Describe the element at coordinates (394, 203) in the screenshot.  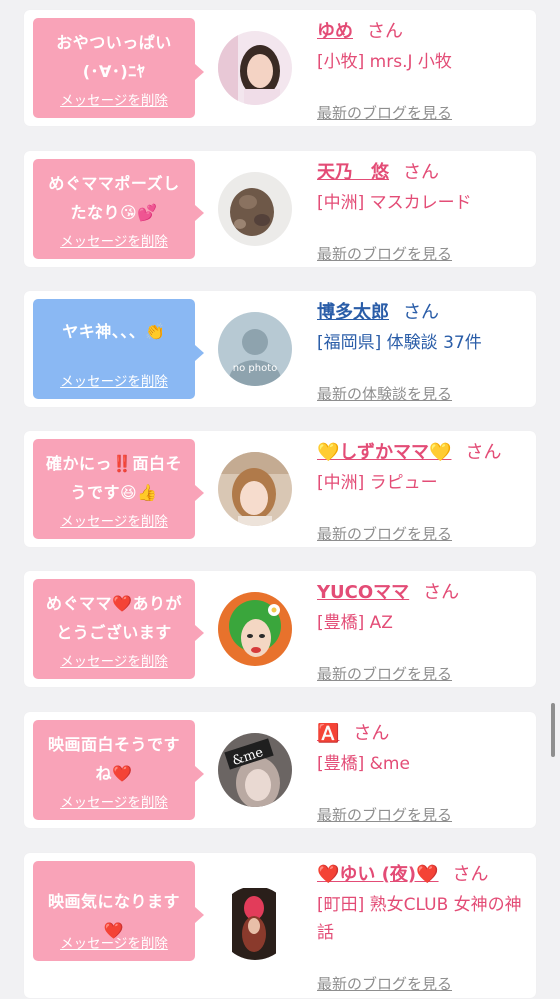
I see `shop-name: [中洲] マスカレード` at that location.